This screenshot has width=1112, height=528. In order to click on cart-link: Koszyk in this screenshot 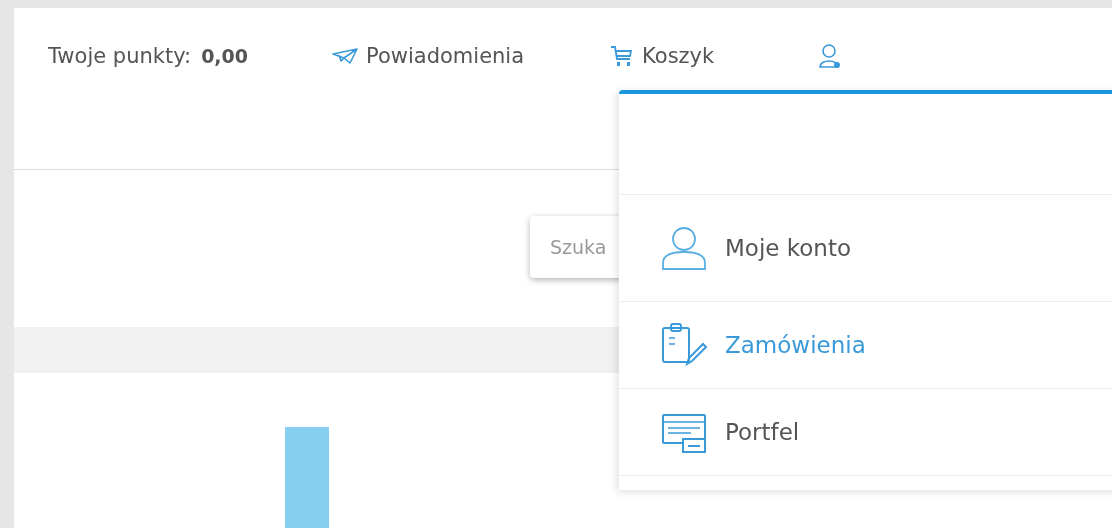, I will do `click(662, 56)`.